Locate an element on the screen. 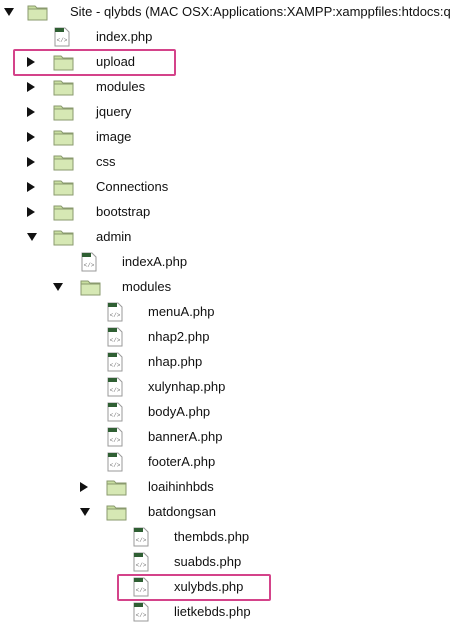 This screenshot has width=474, height=624. file-row: </> lietkebds.php is located at coordinates (237, 612).